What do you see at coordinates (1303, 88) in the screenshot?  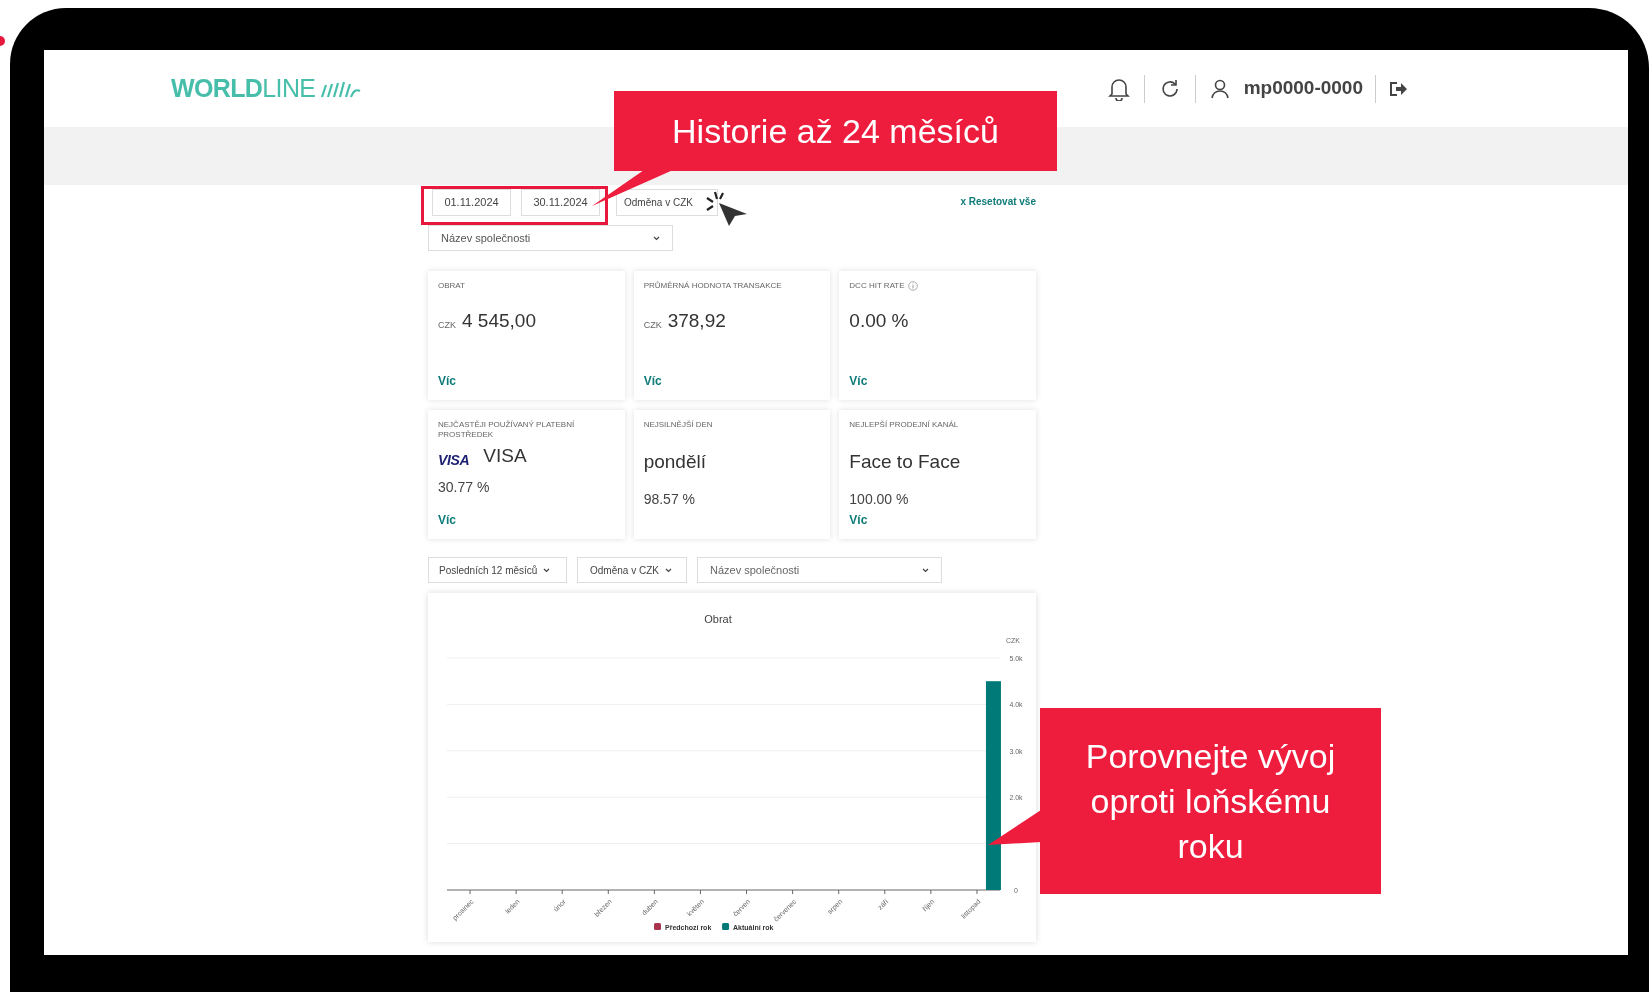 I see `username: mp0000-0000` at bounding box center [1303, 88].